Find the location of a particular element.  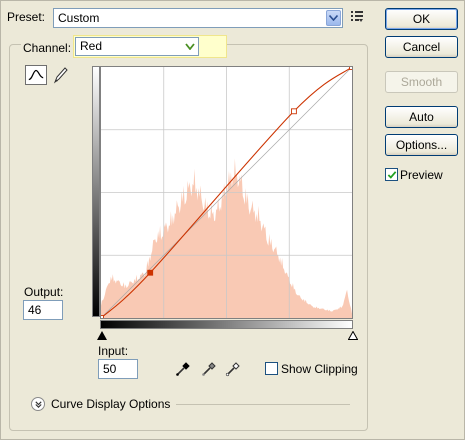

output-gradient-bar is located at coordinates (96, 191).